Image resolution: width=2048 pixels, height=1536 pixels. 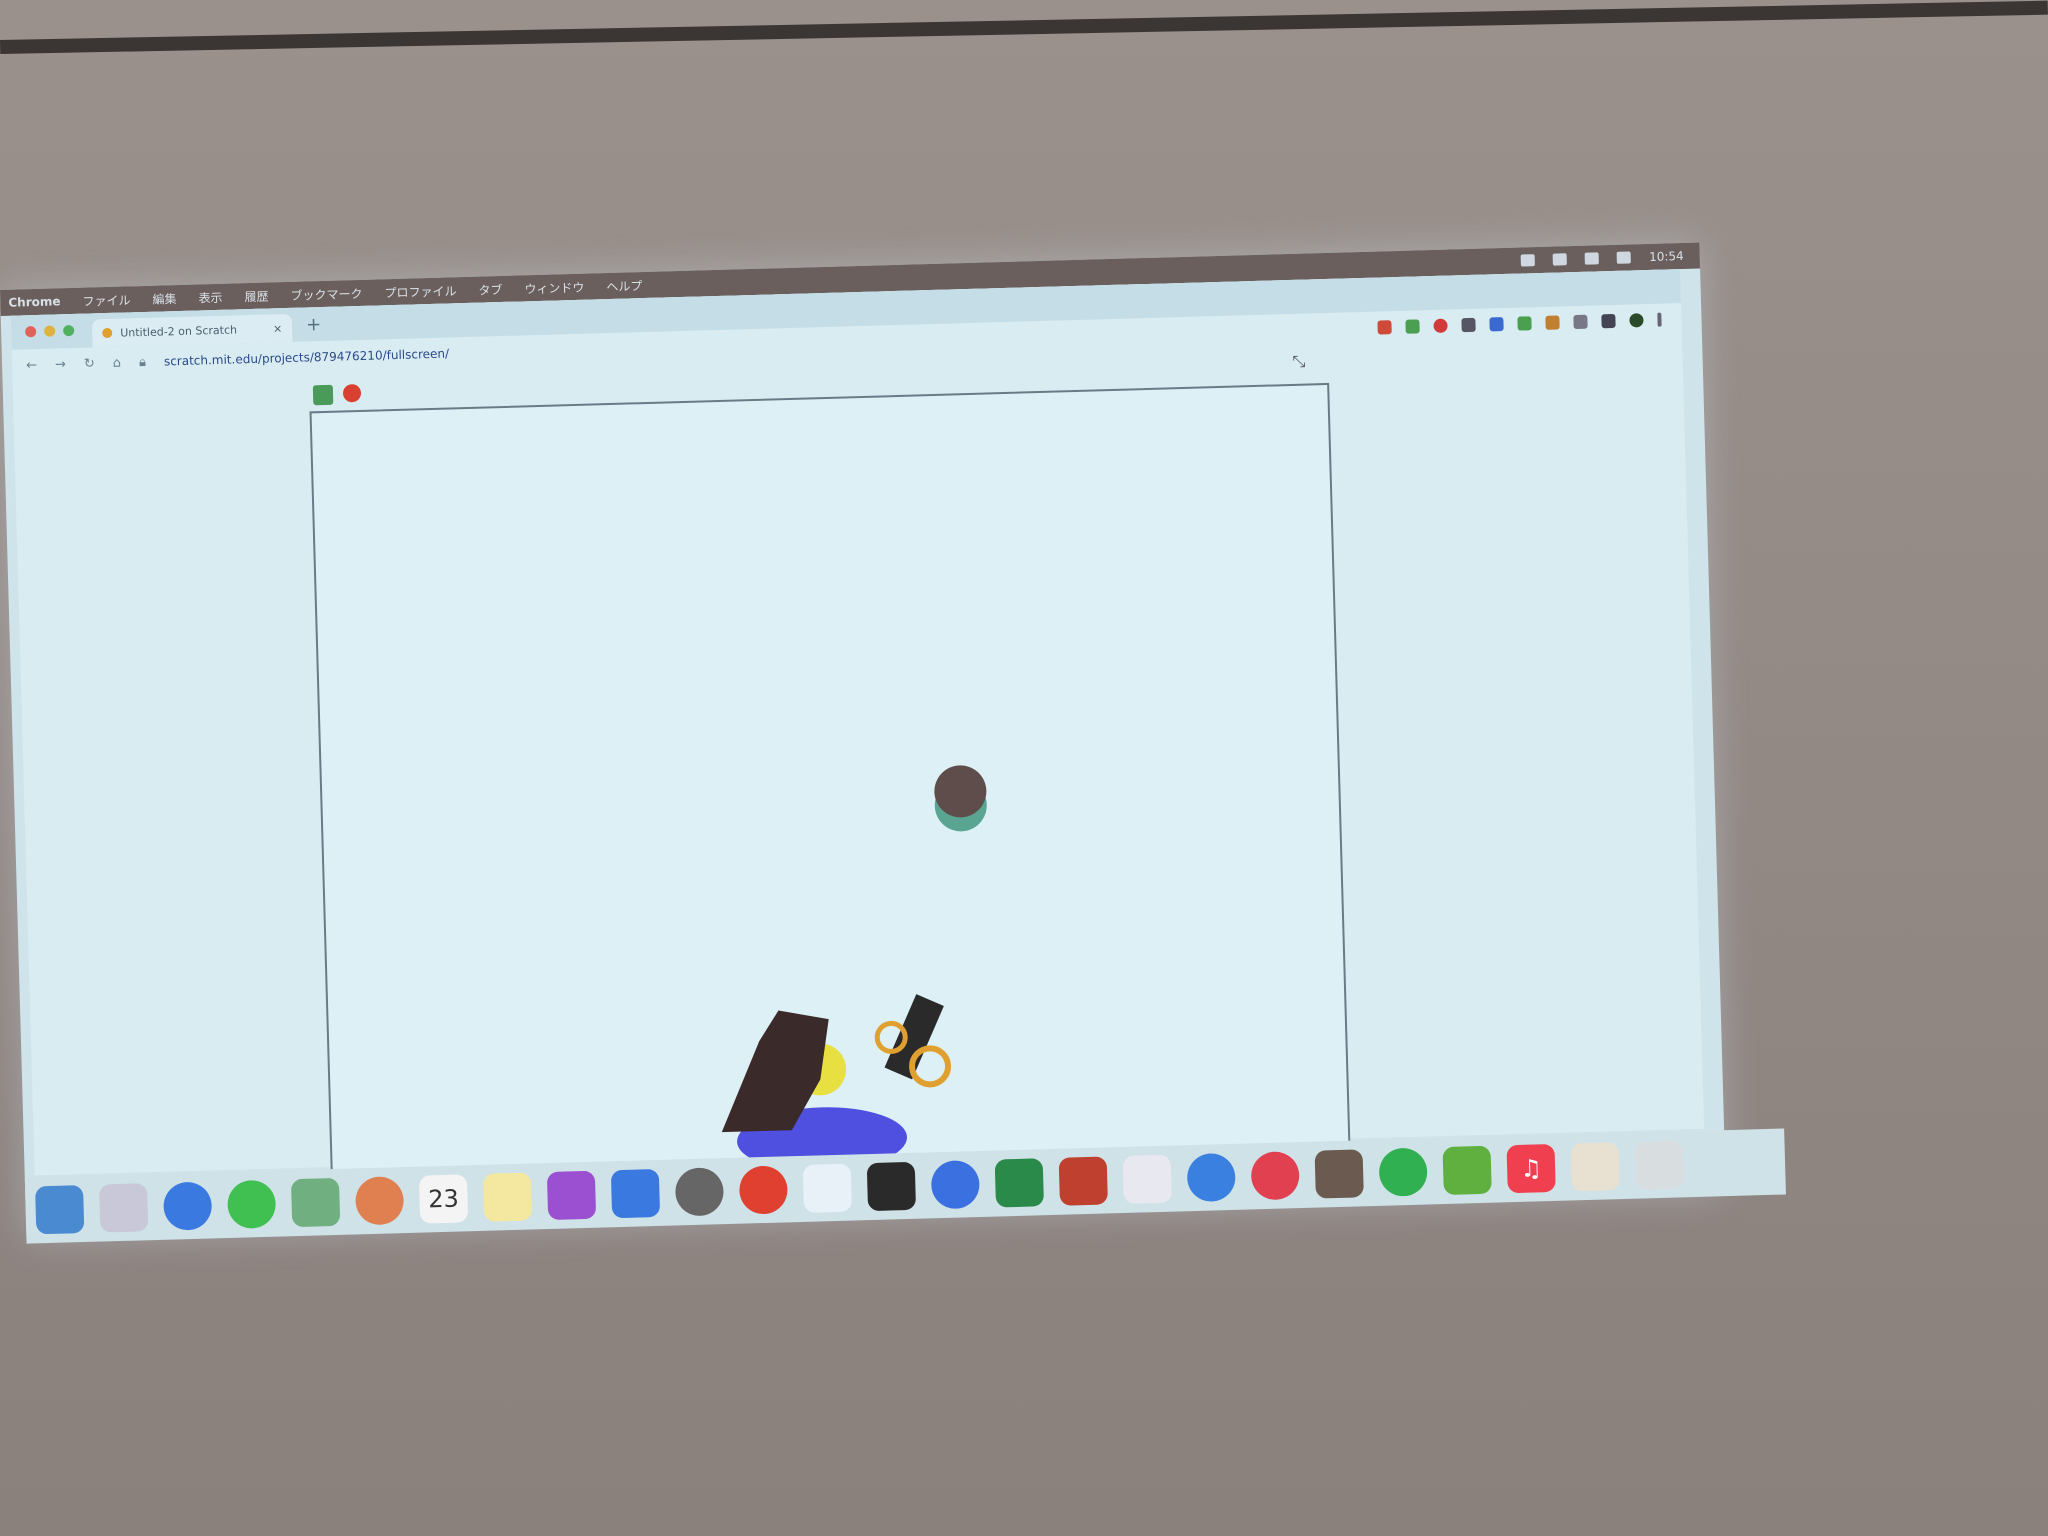 I want to click on menu-window: ウィンドウ, so click(x=554, y=287).